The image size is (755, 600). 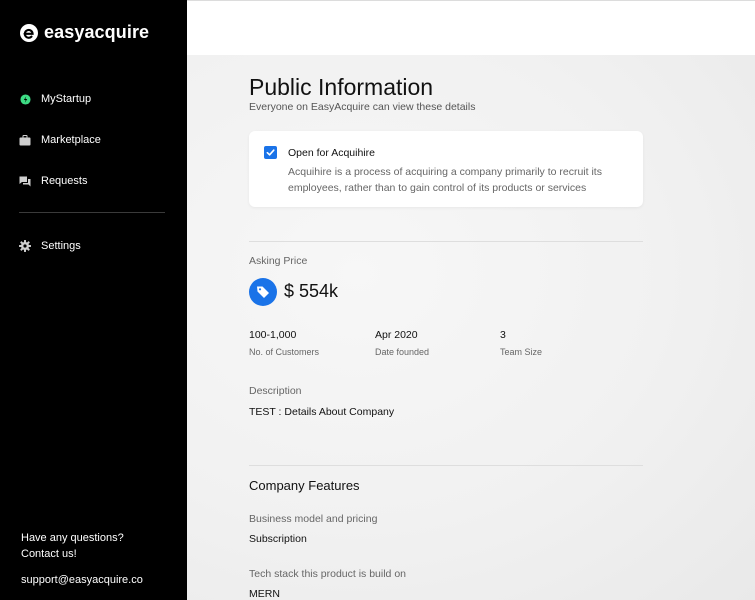 I want to click on sidebar-item-requests: Requests, so click(x=53, y=181).